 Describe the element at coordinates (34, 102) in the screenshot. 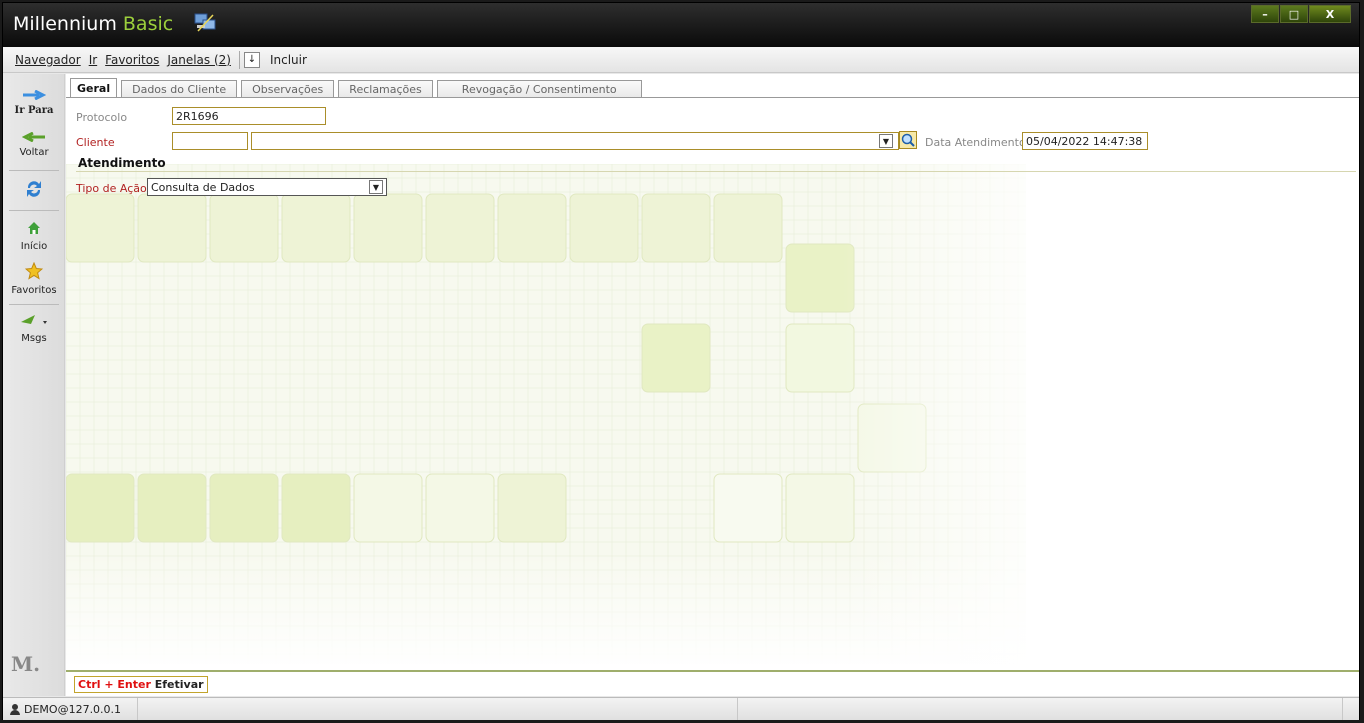

I see `nav-ir-para: Ir Para` at that location.